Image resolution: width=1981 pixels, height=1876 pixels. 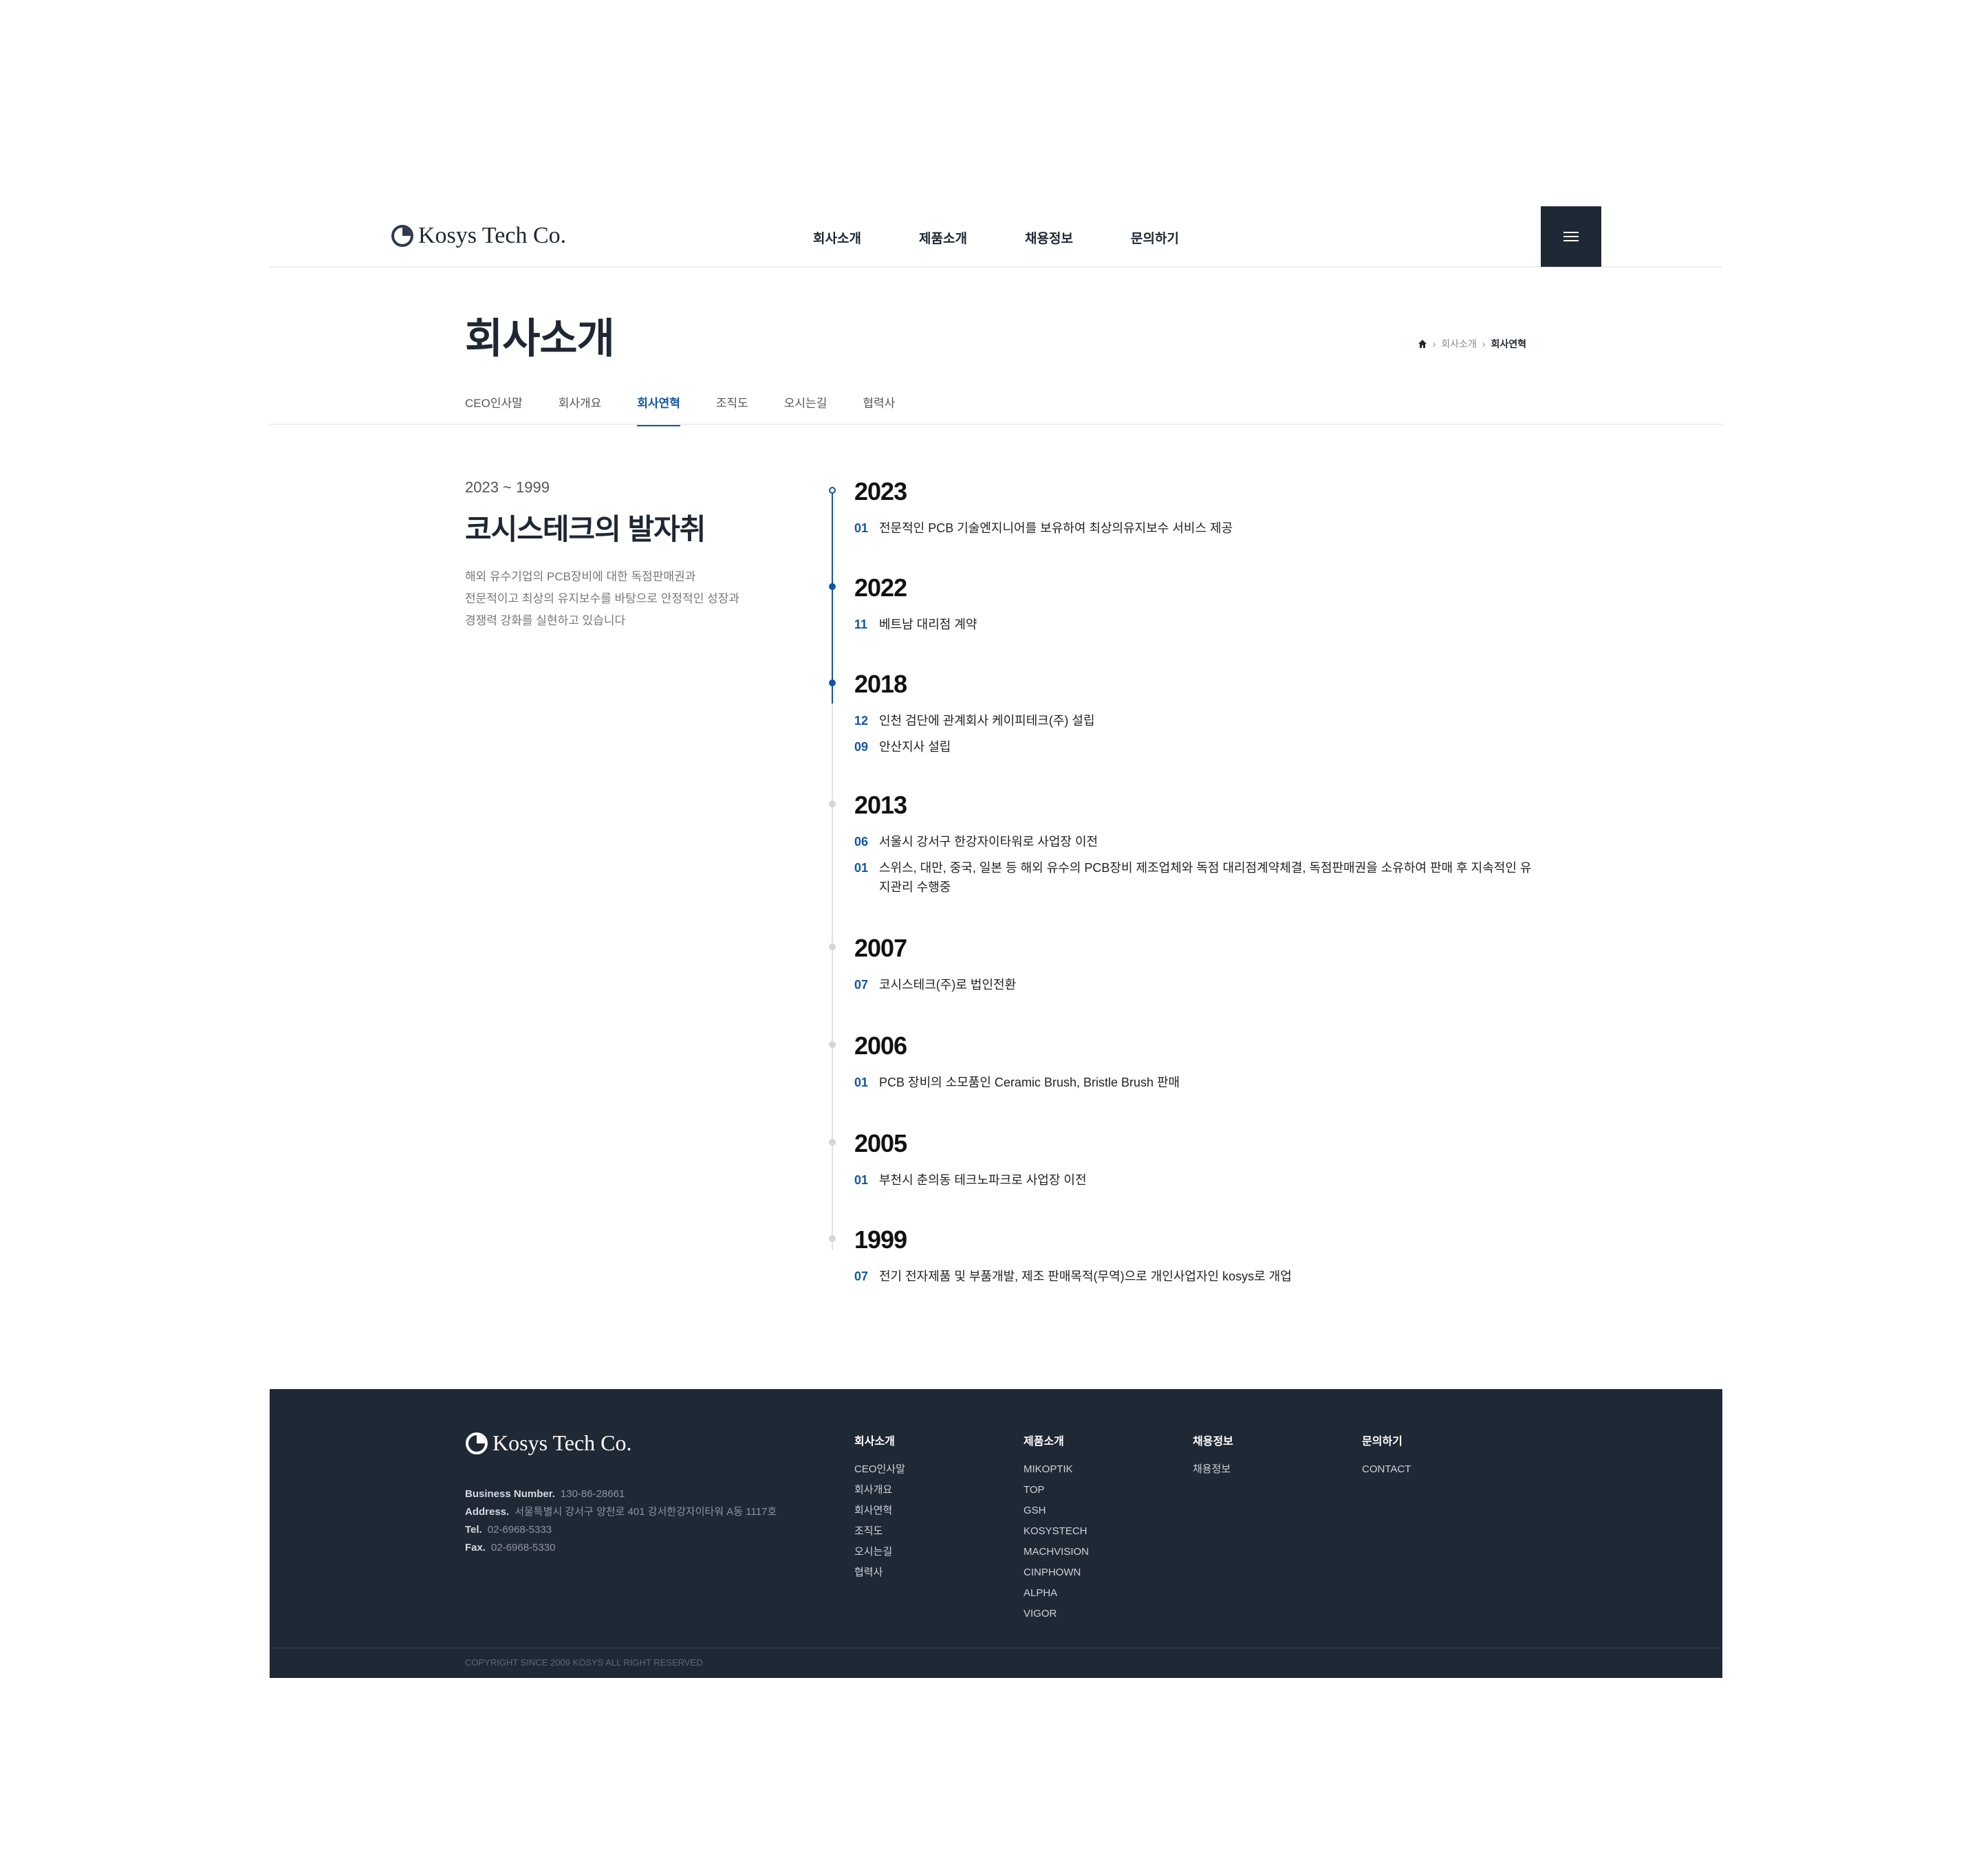 I want to click on timeline-entries: 01 부천시 춘의동 테크노파크로 사업장 이전, so click(x=1198, y=1183).